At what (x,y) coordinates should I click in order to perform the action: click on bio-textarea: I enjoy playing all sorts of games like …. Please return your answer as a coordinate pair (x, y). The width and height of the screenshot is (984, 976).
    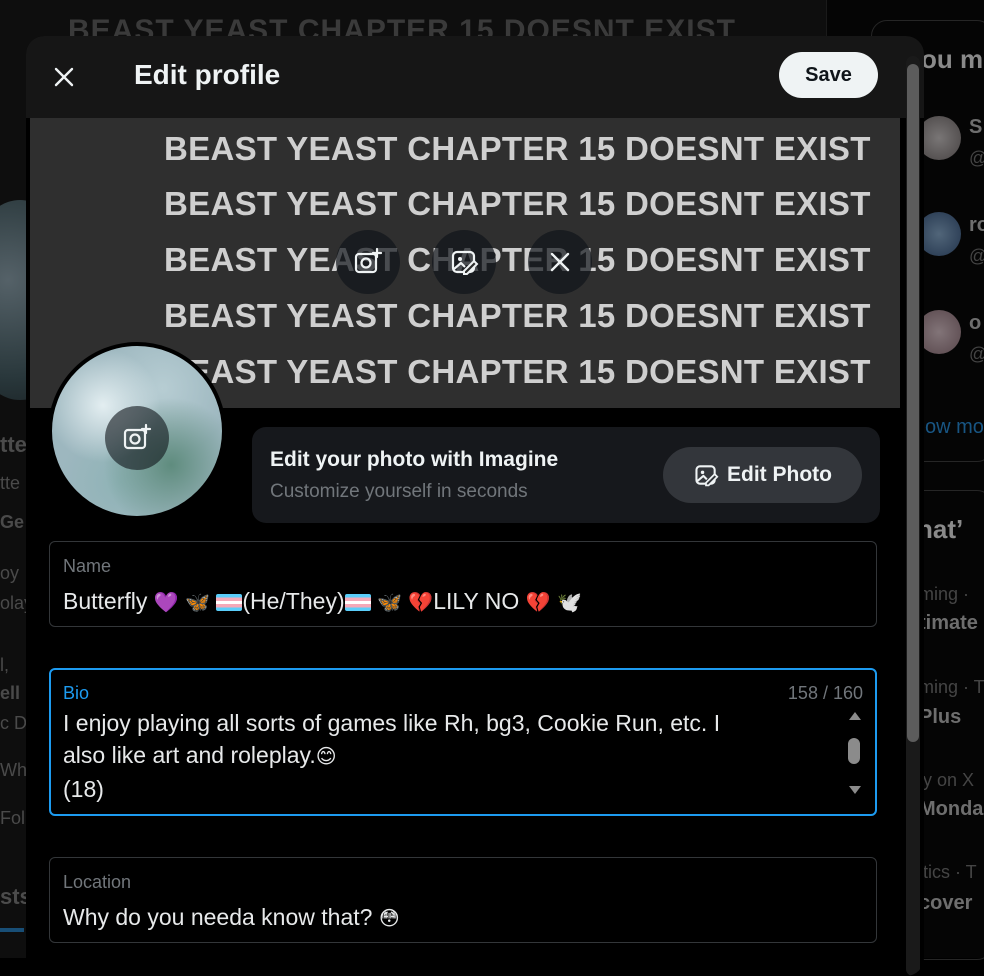
    Looking at the image, I should click on (443, 756).